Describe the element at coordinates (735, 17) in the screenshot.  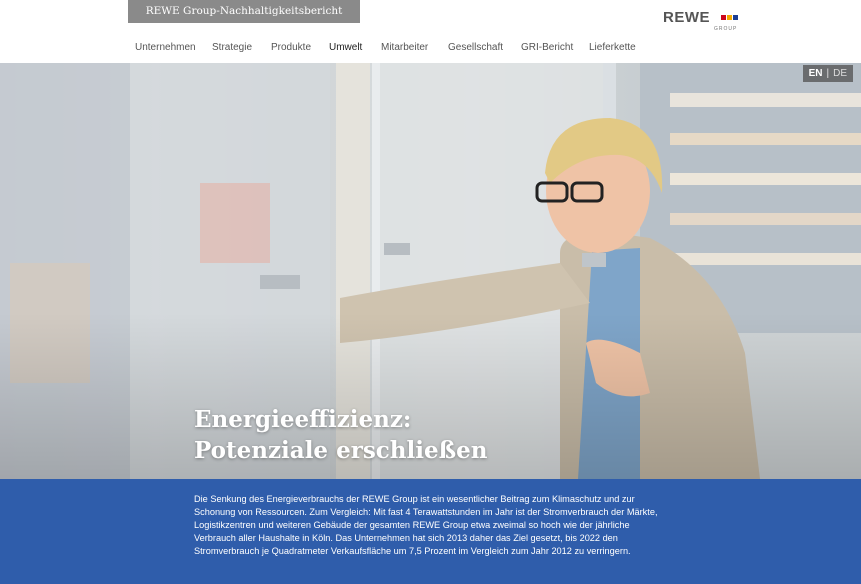
I see `logo-square-blue` at that location.